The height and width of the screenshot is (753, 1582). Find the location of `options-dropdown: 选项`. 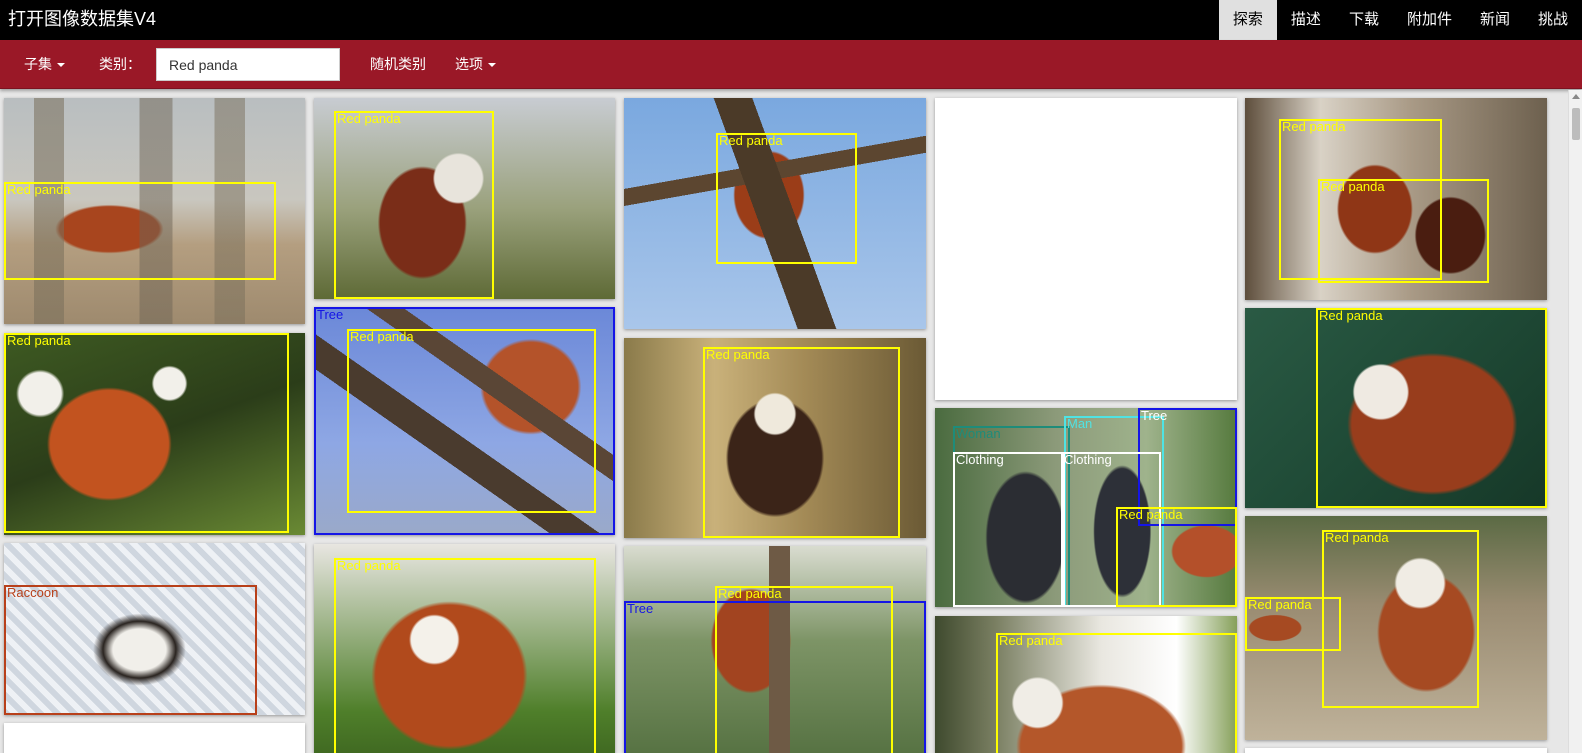

options-dropdown: 选项 is located at coordinates (475, 64).